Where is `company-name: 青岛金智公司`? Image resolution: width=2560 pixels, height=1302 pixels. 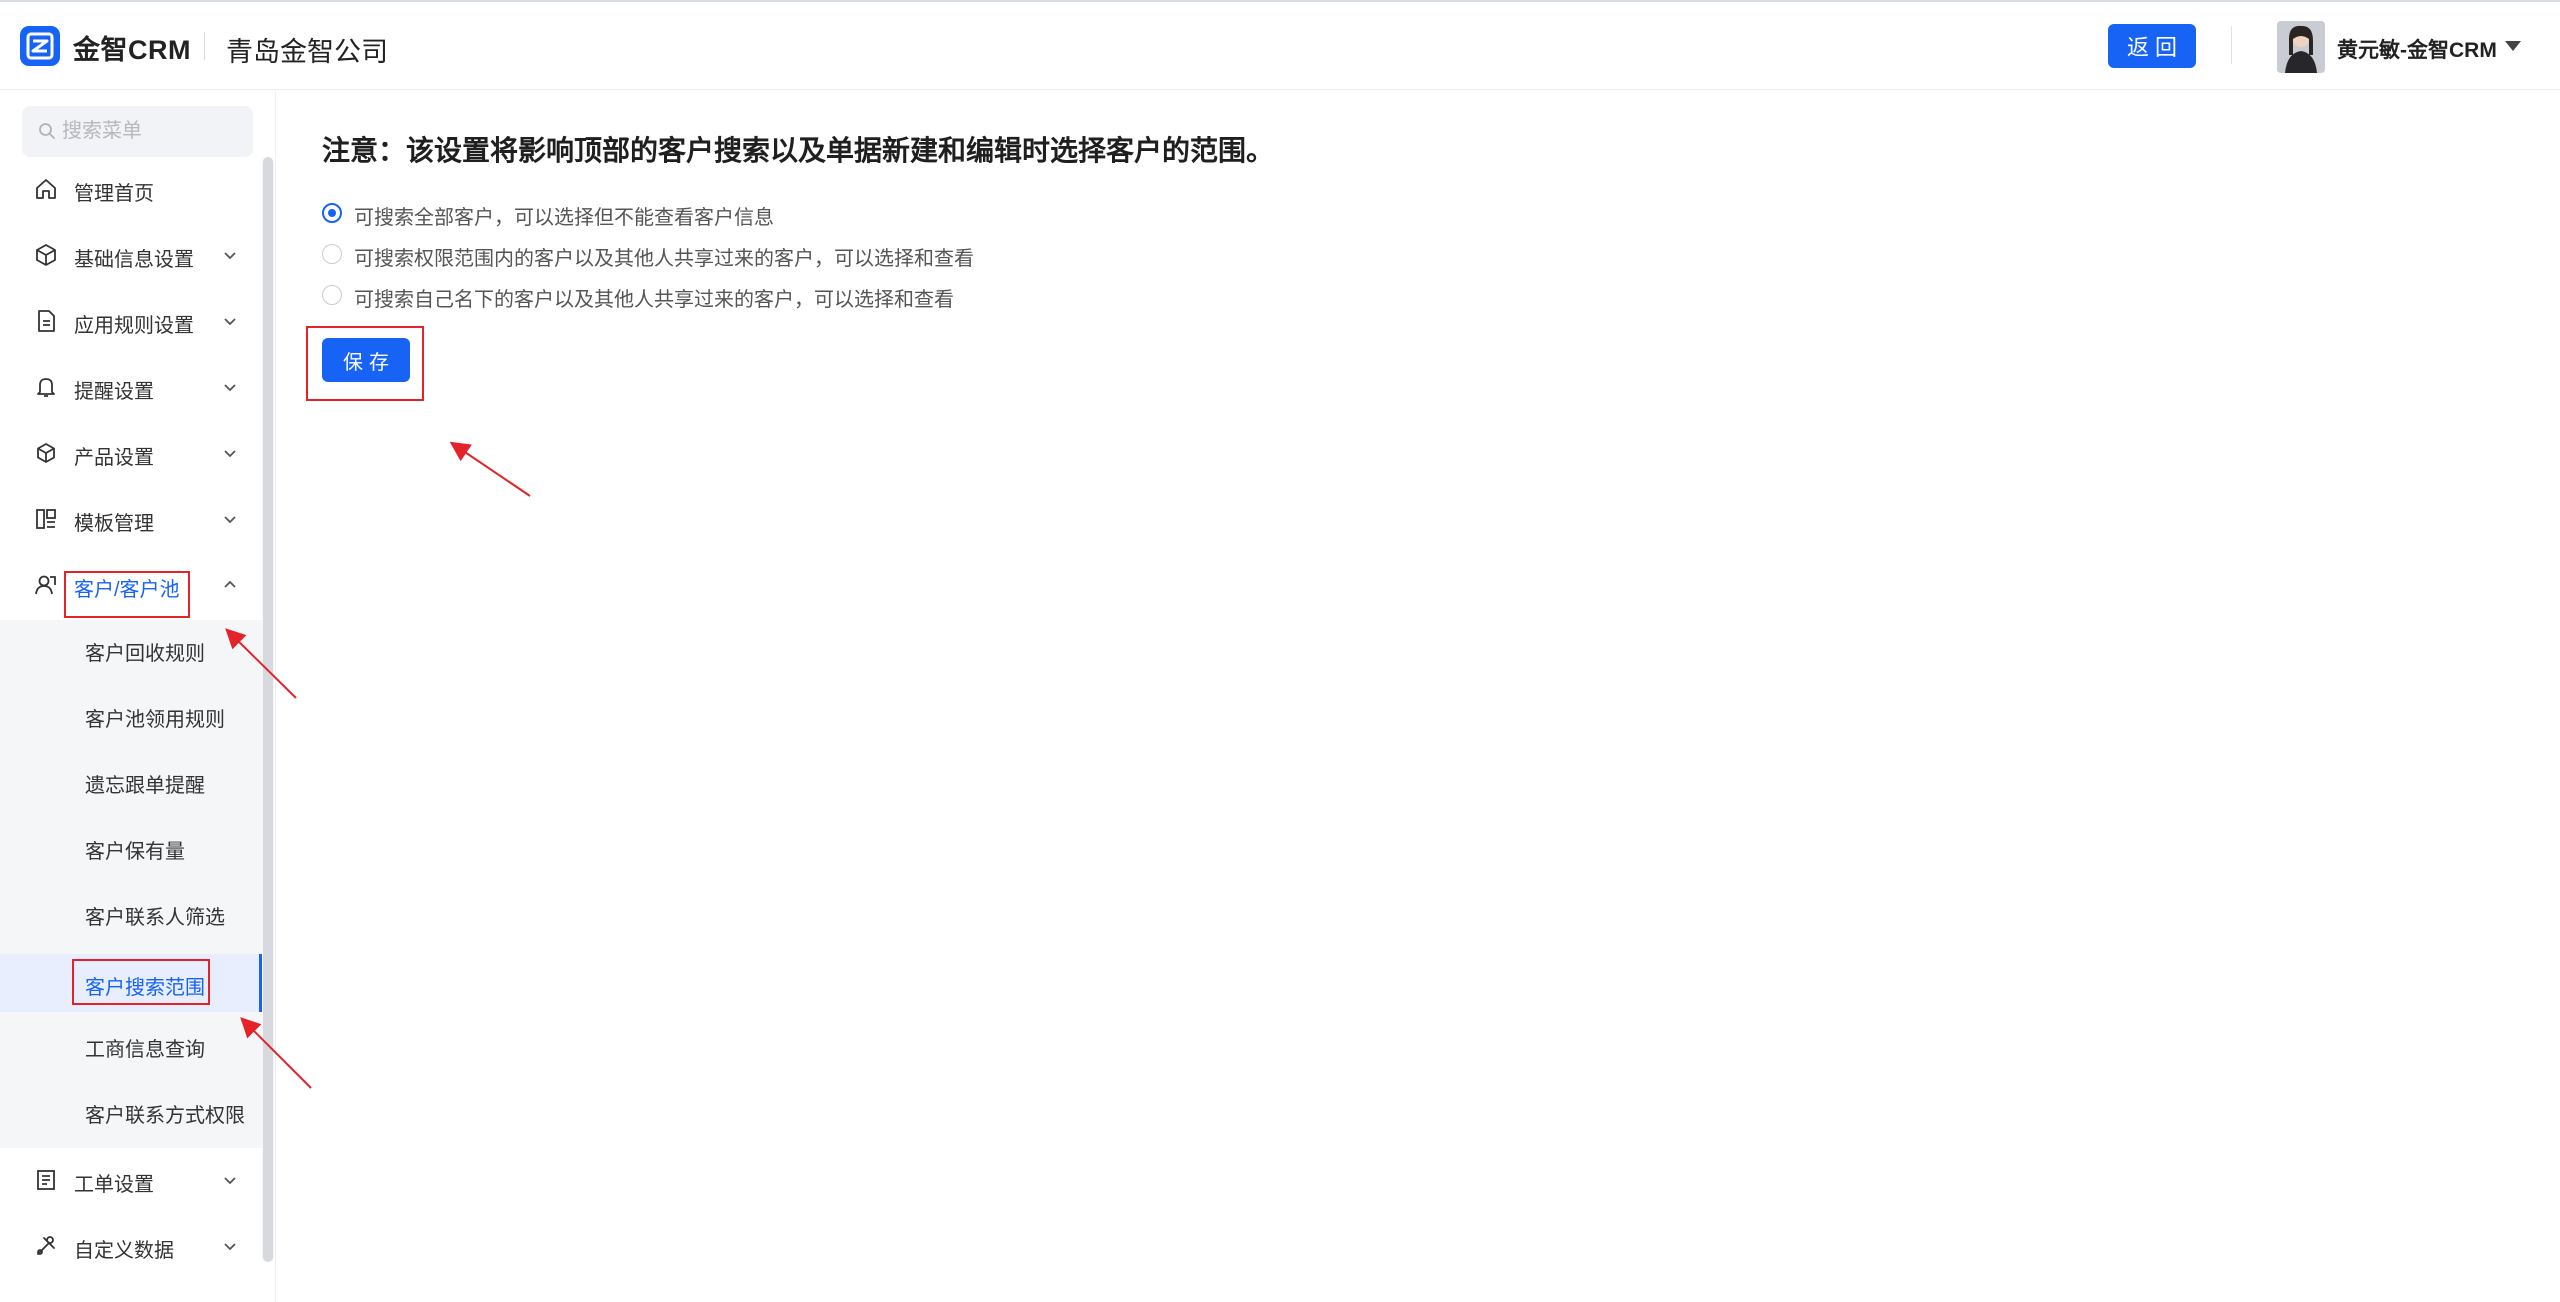
company-name: 青岛金智公司 is located at coordinates (307, 52).